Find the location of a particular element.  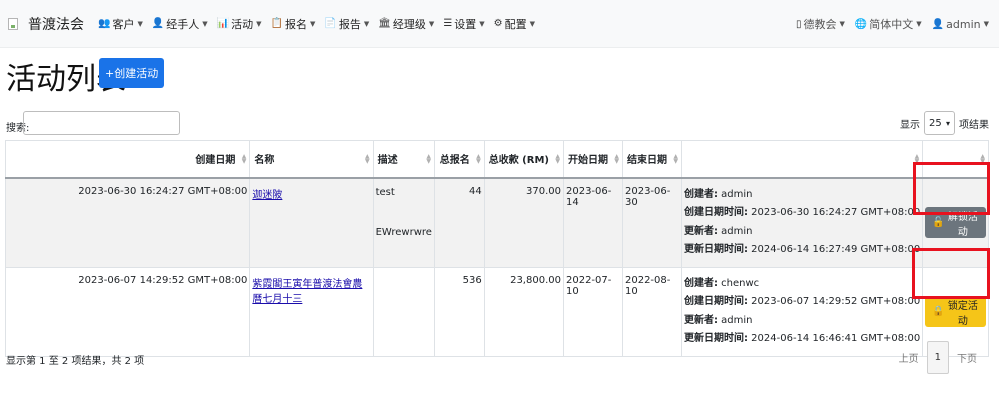

nav-item-4: 📄 报告 ▼ is located at coordinates (346, 24).